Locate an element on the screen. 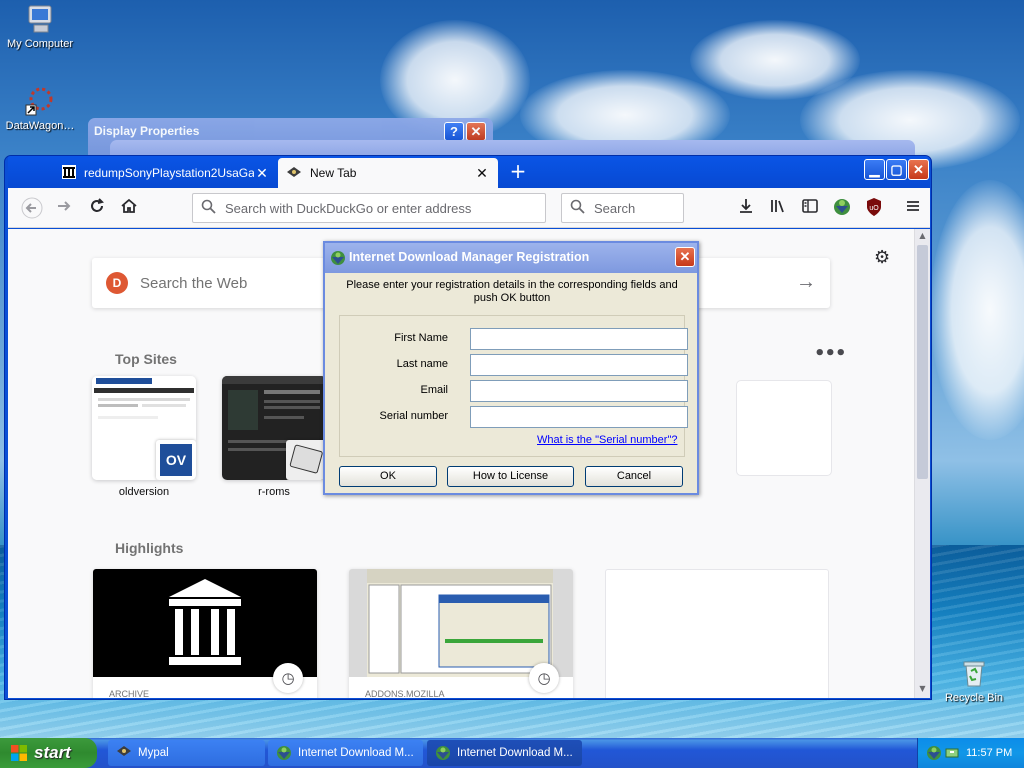 The height and width of the screenshot is (768, 1024). scroll-up-arrow: ▲ is located at coordinates (922, 237).